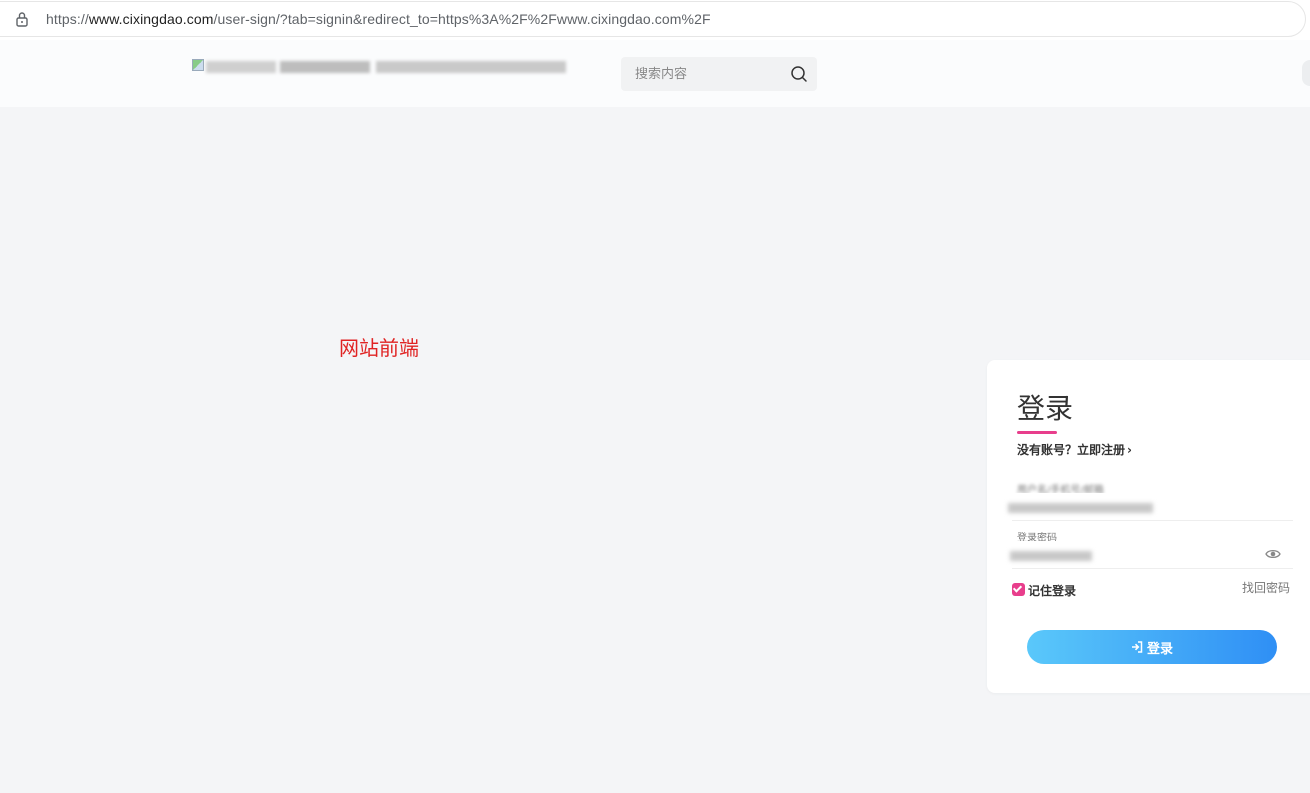 This screenshot has width=1310, height=793. What do you see at coordinates (1129, 450) in the screenshot?
I see `chevron-right-icon: ›` at bounding box center [1129, 450].